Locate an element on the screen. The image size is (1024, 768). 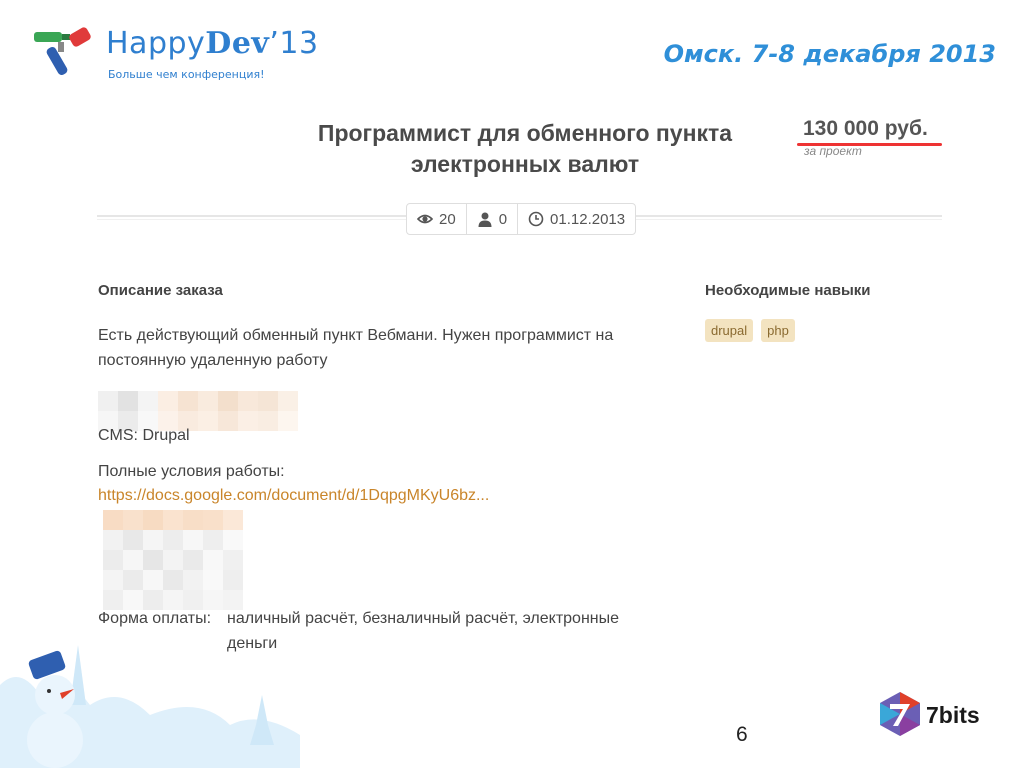
brand-year: ’13 is located at coordinates (294, 43).